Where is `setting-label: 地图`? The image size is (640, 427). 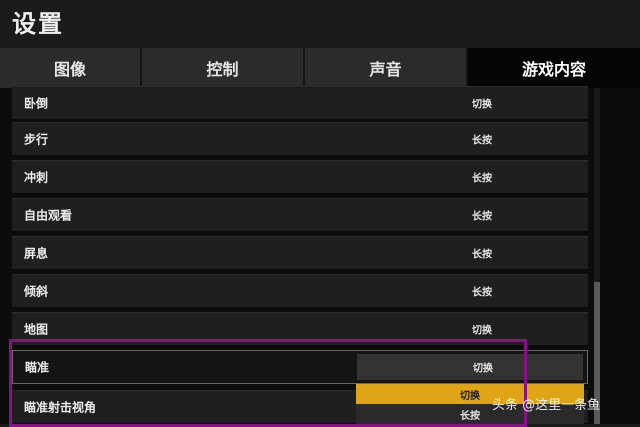
setting-label: 地图 is located at coordinates (36, 329).